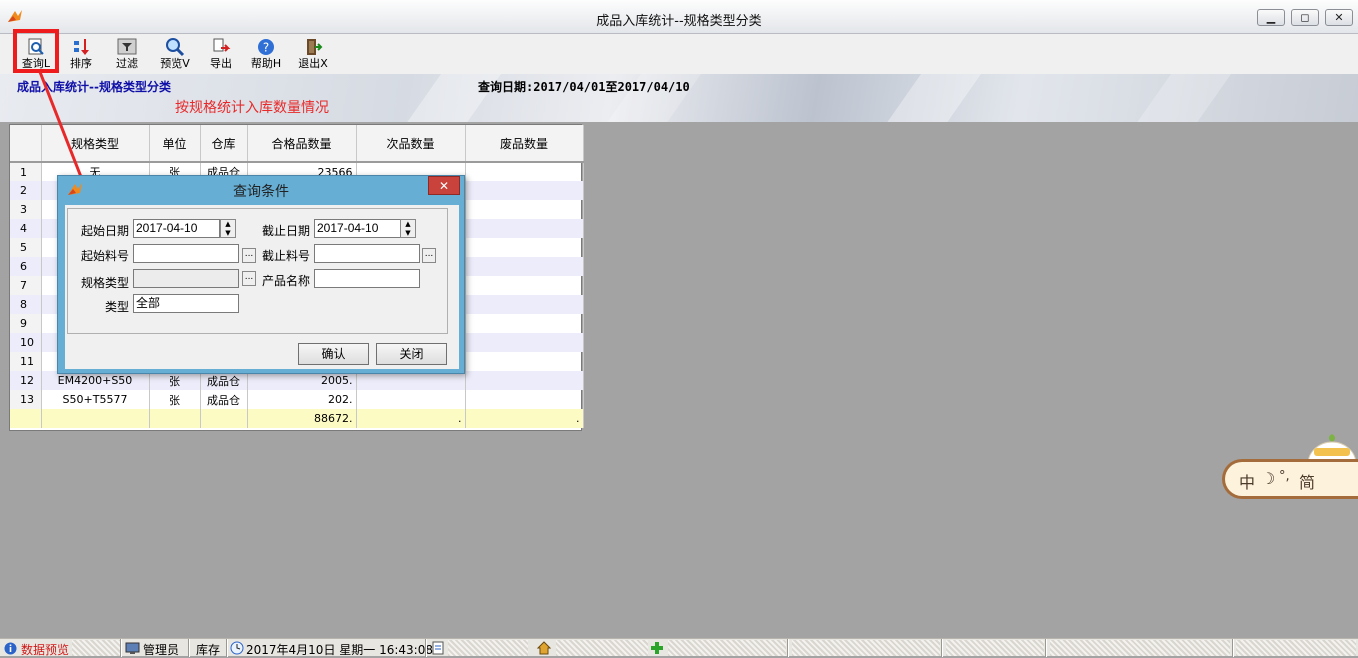 The image size is (1358, 658). Describe the element at coordinates (26, 380) in the screenshot. I see `row-number-cell: 12` at that location.